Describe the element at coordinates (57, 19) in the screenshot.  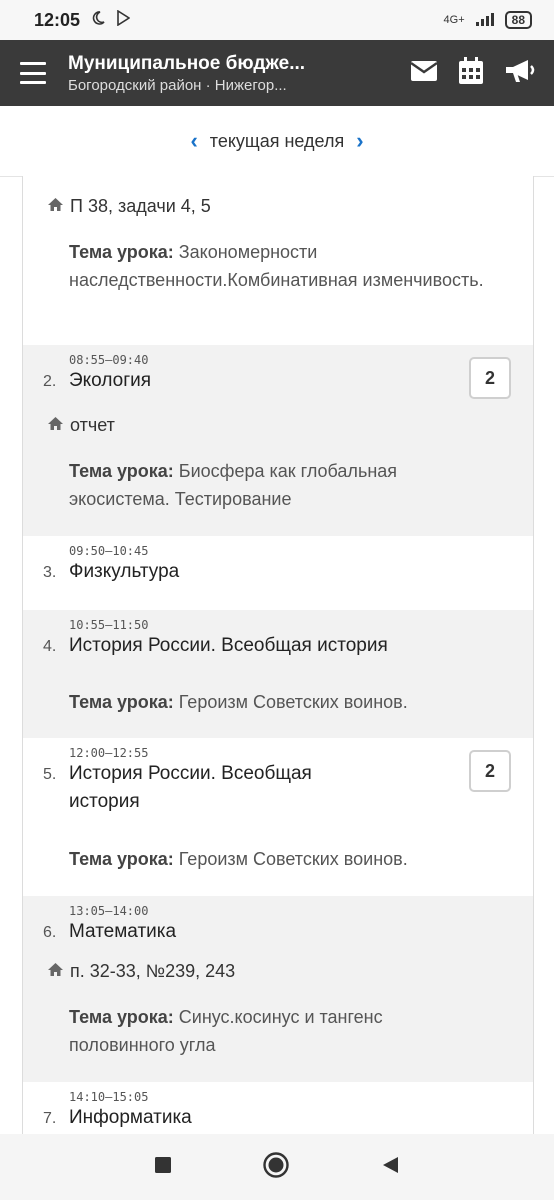
I see `status-time: 12:05` at that location.